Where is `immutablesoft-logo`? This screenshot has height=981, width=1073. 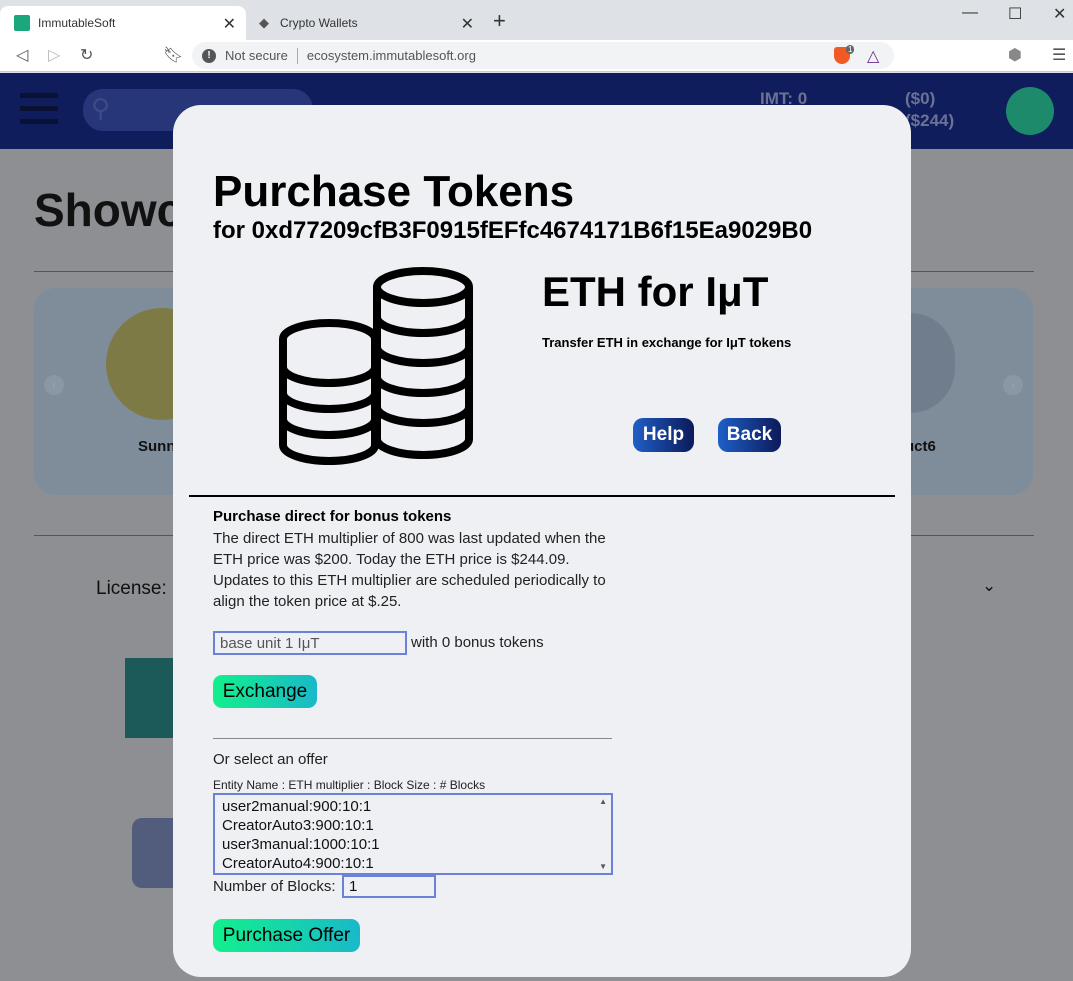 immutablesoft-logo is located at coordinates (152, 698).